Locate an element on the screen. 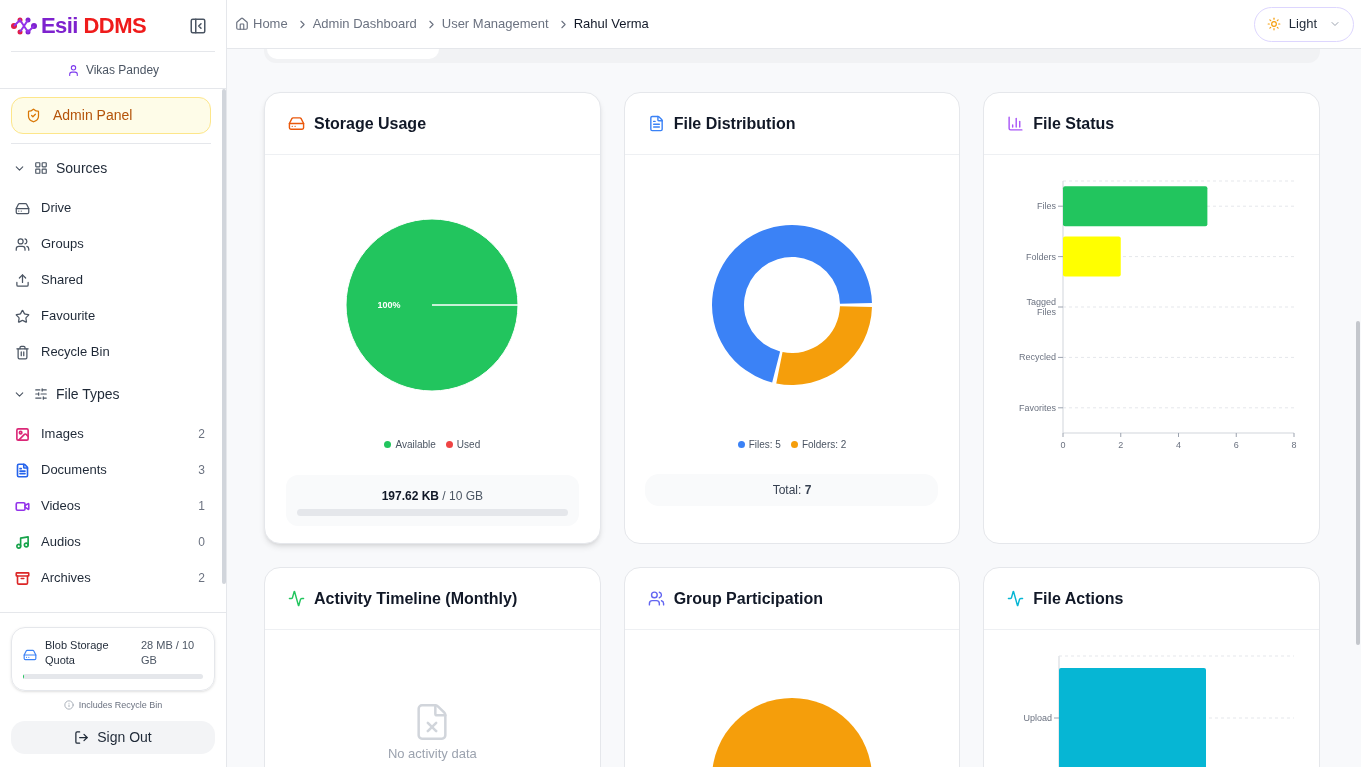 This screenshot has width=1361, height=767. sidebar-item: Recycle Bin is located at coordinates (111, 352).